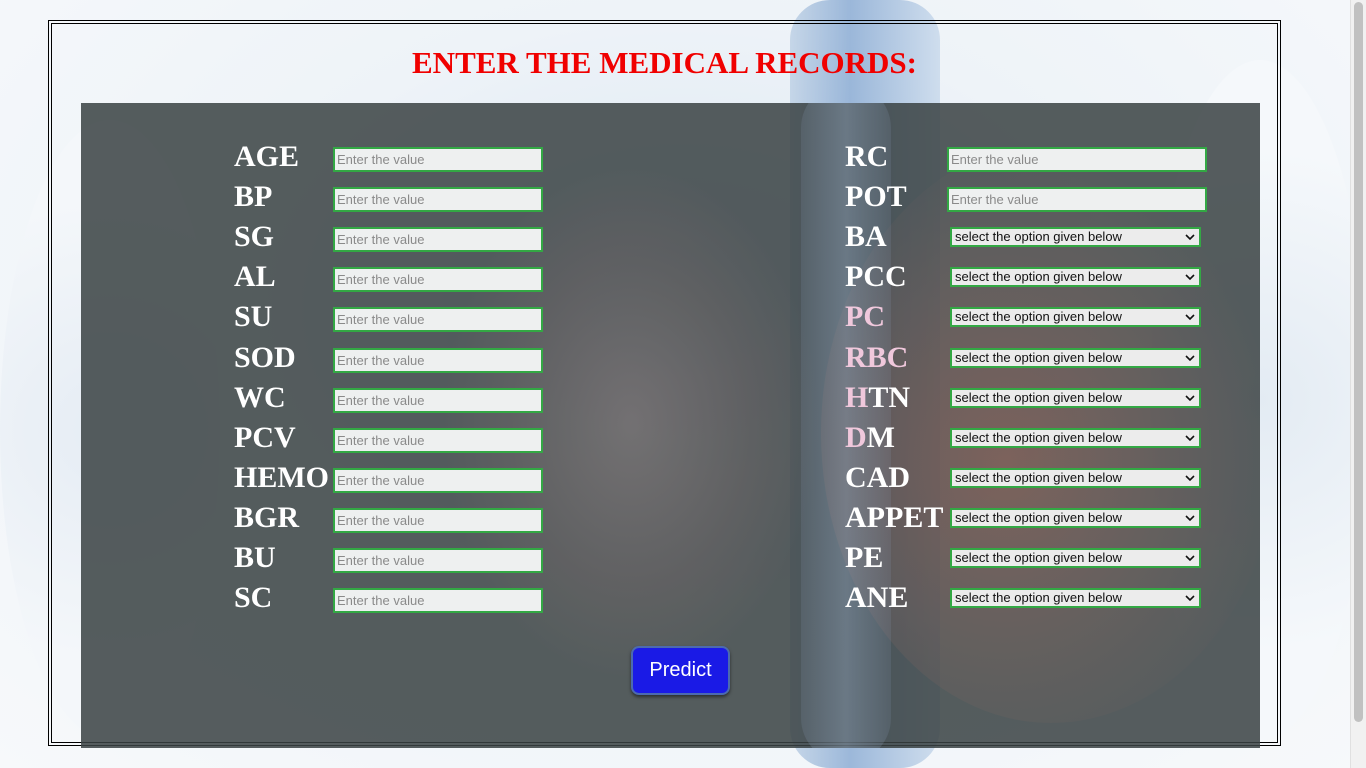  Describe the element at coordinates (265, 437) in the screenshot. I see `field-label-pcv: PCV` at that location.